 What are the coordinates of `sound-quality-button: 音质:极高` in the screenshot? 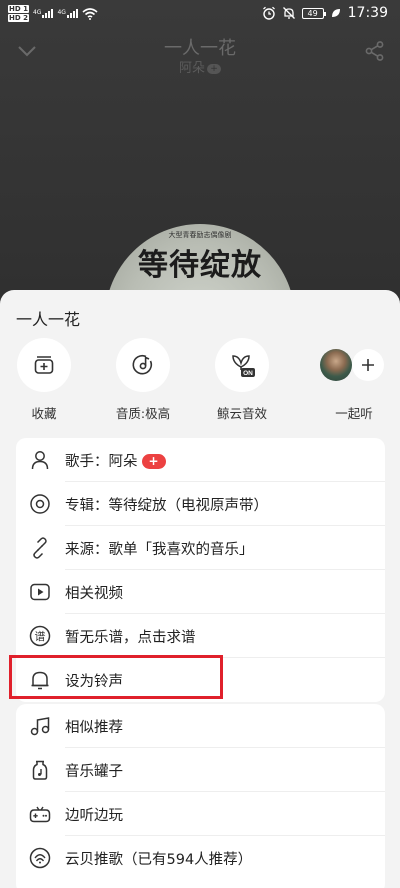 It's located at (143, 380).